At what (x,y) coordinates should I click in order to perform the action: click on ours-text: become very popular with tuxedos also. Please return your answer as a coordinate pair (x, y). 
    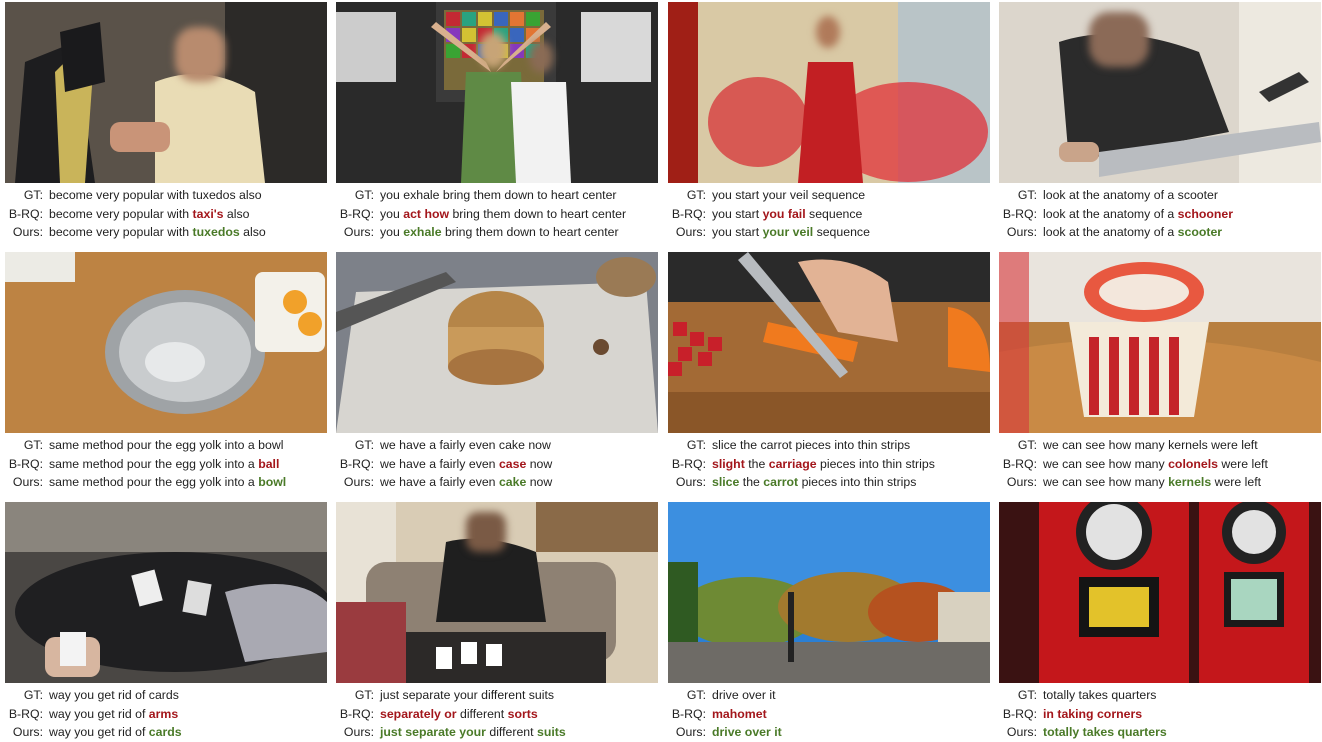
    Looking at the image, I should click on (157, 232).